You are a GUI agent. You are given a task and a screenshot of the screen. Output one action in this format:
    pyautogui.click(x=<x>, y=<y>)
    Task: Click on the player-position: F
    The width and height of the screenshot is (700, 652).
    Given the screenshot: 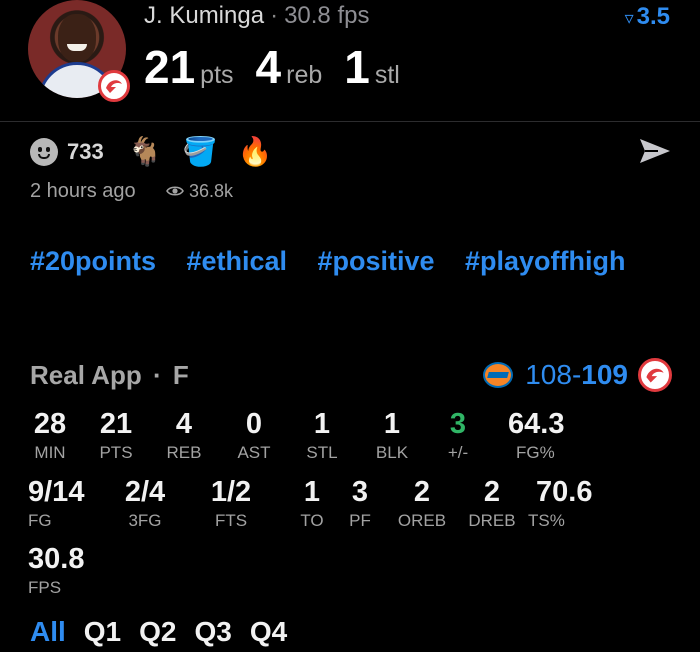 What is the action you would take?
    pyautogui.click(x=180, y=375)
    